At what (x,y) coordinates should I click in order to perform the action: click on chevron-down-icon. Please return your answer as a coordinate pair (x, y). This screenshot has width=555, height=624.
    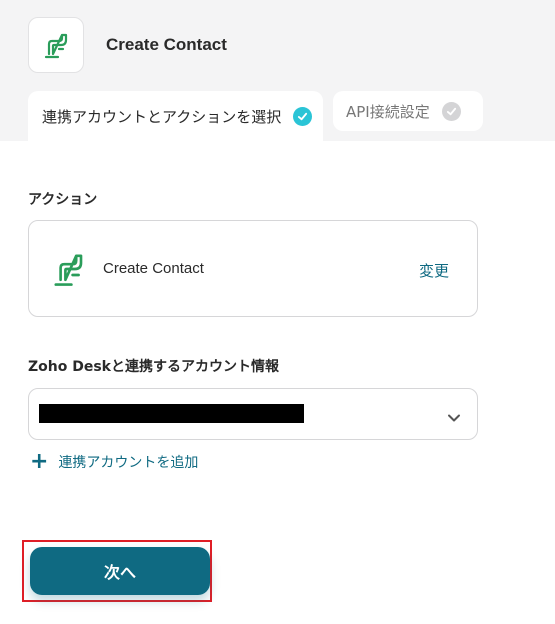
    Looking at the image, I should click on (454, 417).